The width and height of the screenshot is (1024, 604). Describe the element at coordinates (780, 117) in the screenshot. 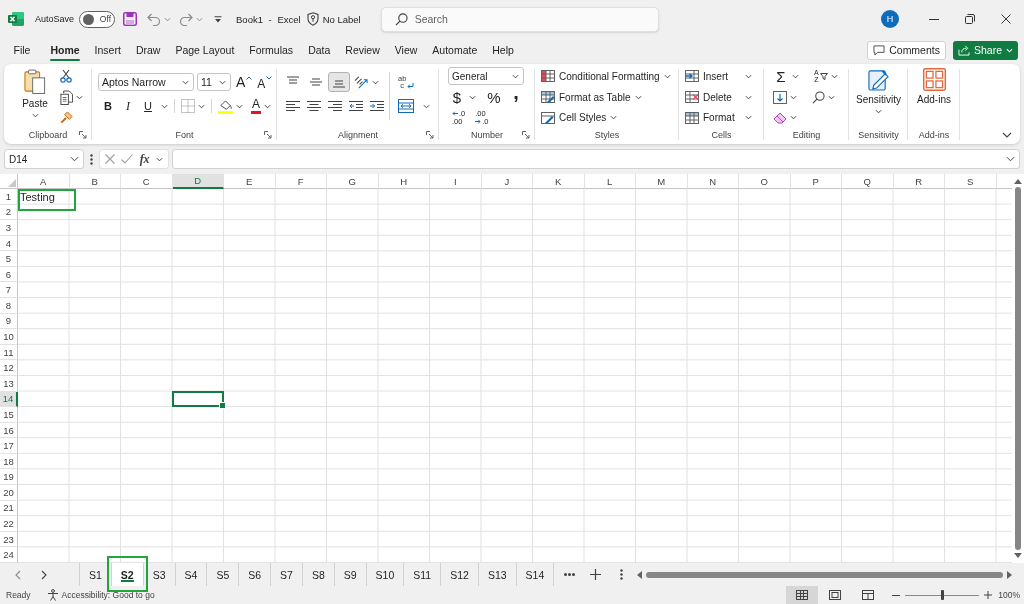

I see `eraser-icon` at that location.